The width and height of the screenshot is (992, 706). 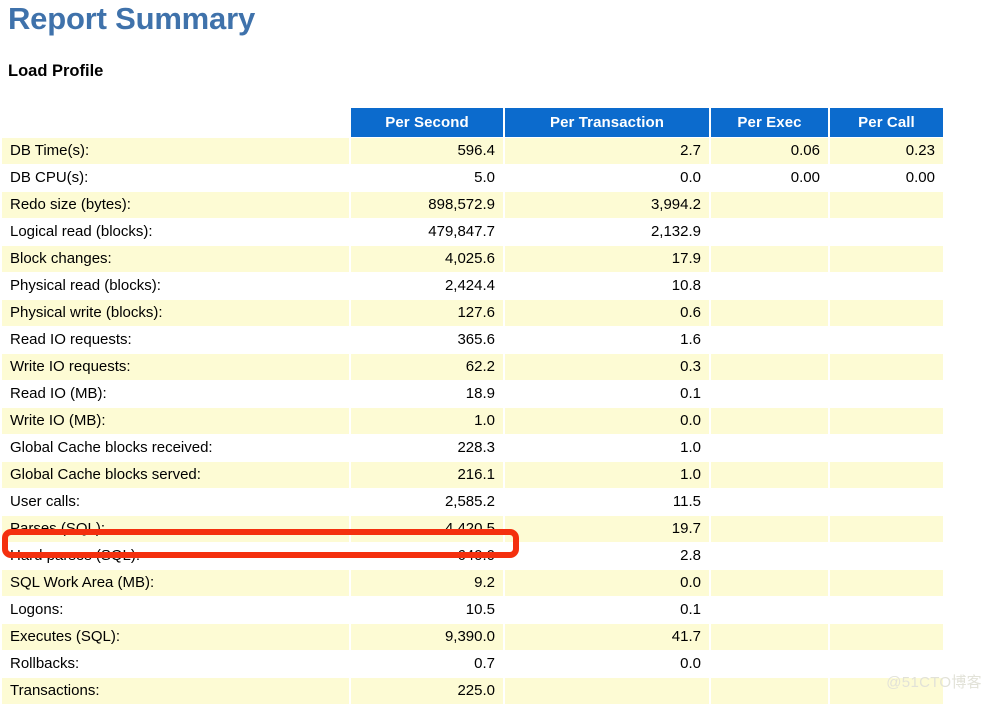 What do you see at coordinates (427, 556) in the screenshot?
I see `cell-per-second: 640.0` at bounding box center [427, 556].